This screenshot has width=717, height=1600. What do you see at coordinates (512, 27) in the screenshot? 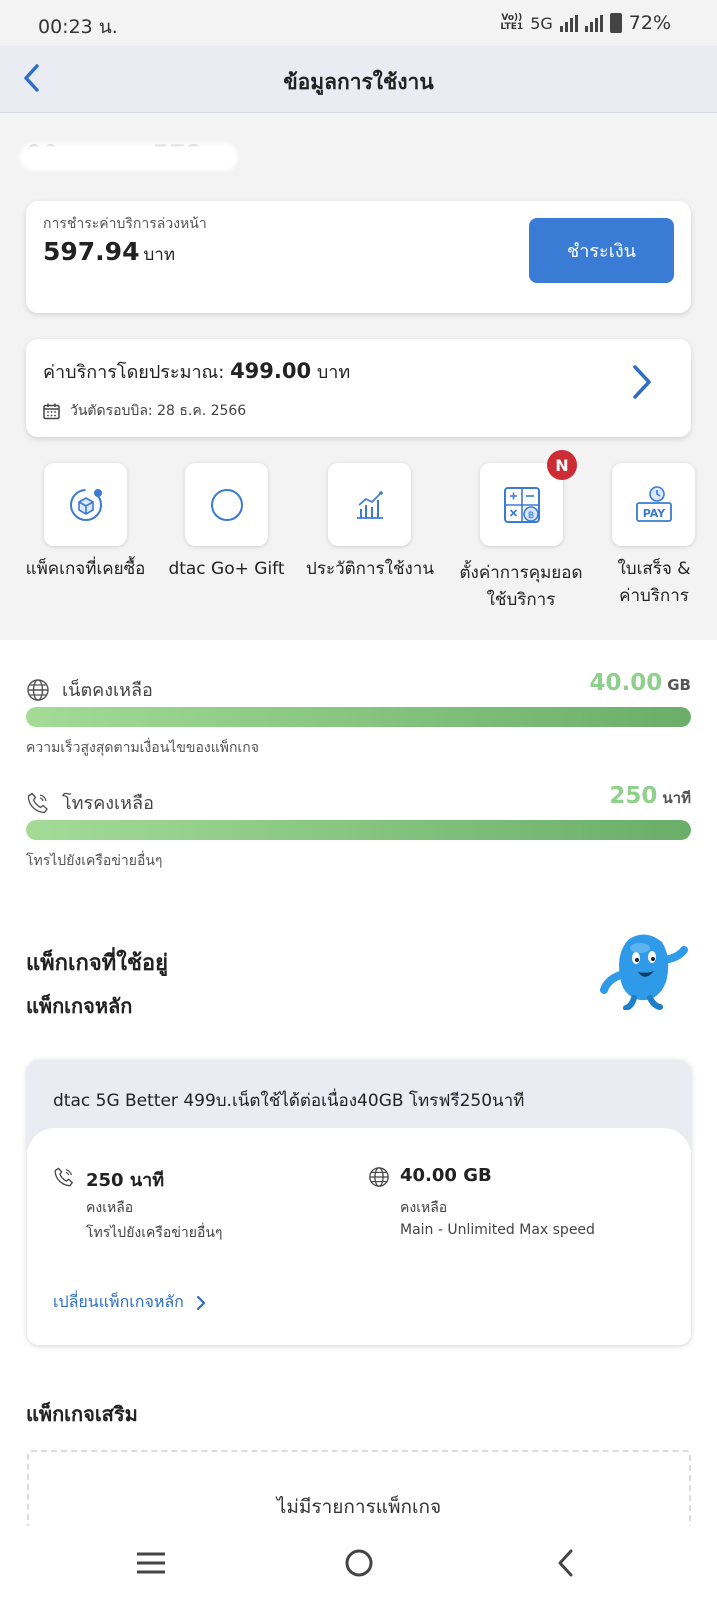
I see `lte-label: LTE1` at bounding box center [512, 27].